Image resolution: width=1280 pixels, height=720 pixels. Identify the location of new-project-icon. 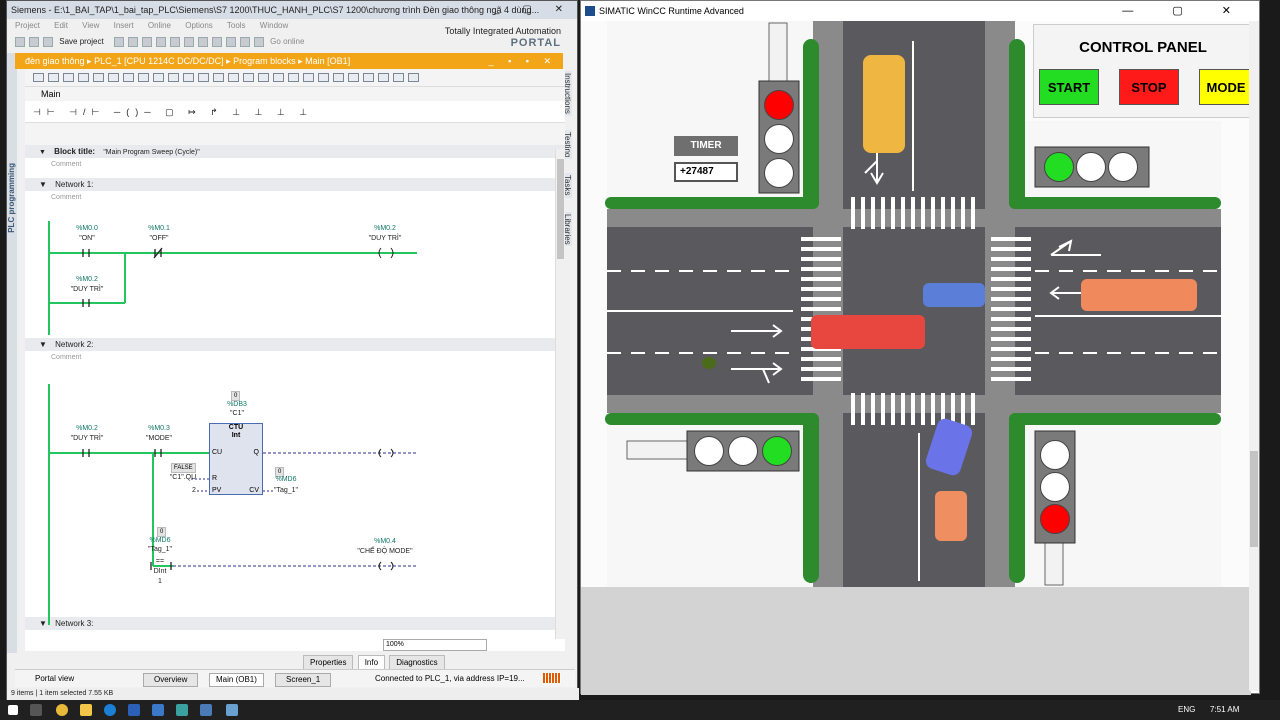
(20, 41).